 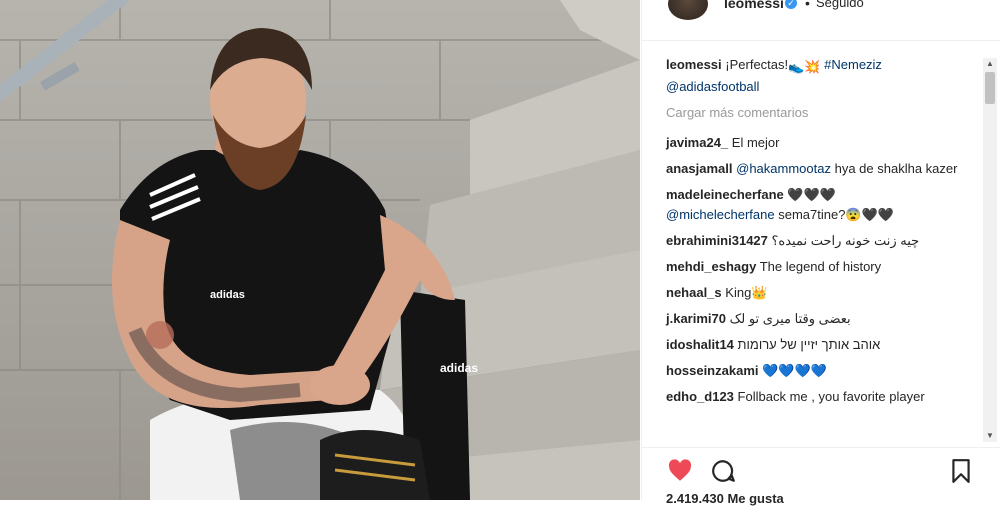 I want to click on list-item: idoshalit14 אוהב אותך יזיין של ערומות, so click(x=822, y=345).